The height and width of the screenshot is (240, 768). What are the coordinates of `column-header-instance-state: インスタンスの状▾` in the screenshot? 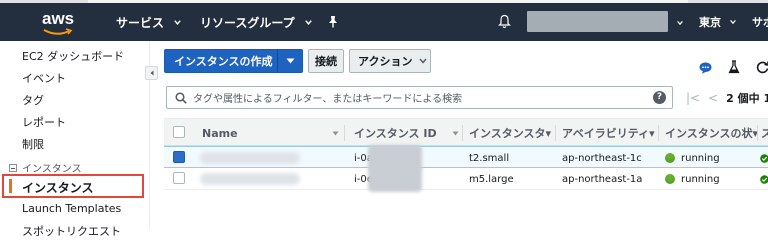 It's located at (711, 133).